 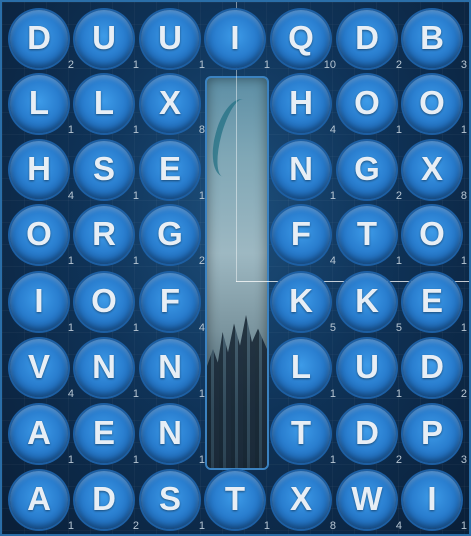 I want to click on tile-letter: W, so click(x=367, y=499).